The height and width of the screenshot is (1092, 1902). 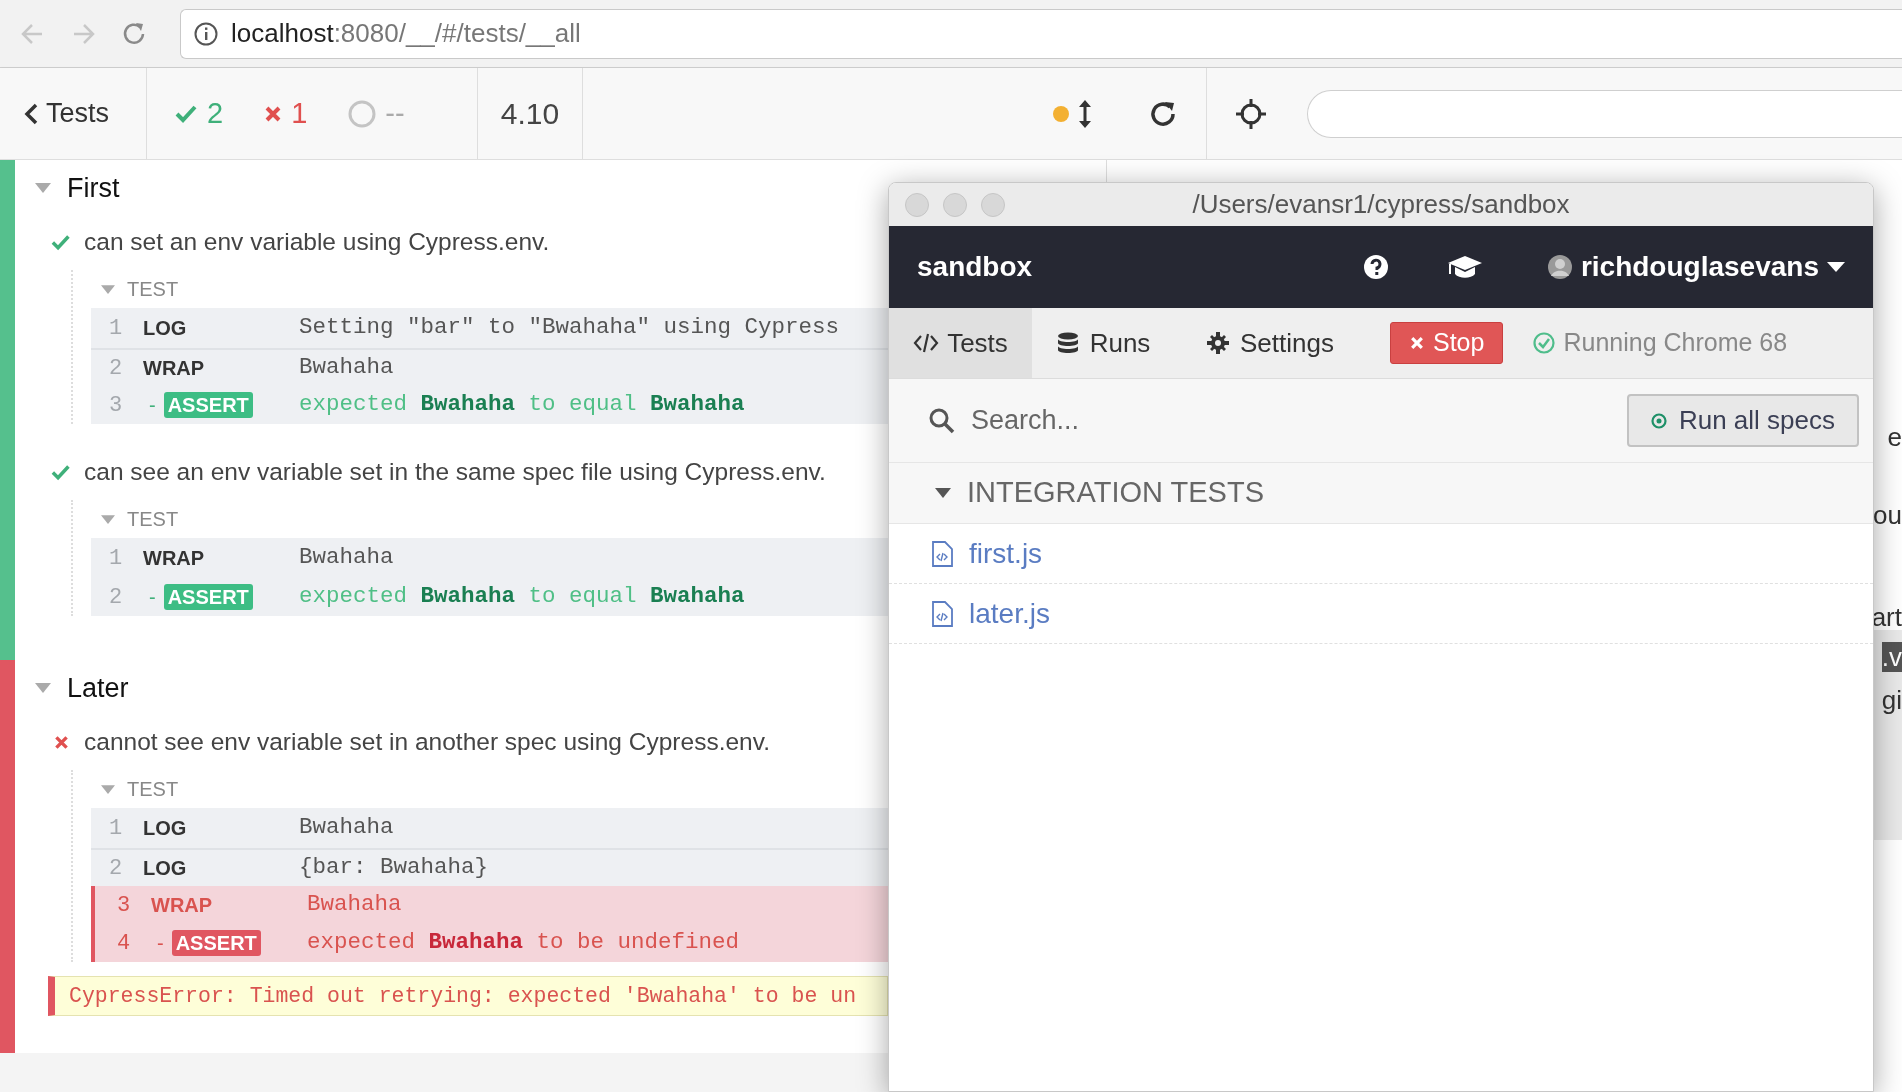 What do you see at coordinates (317, 242) in the screenshot?
I see `test-title: can set an env variable using Cypress.env.` at bounding box center [317, 242].